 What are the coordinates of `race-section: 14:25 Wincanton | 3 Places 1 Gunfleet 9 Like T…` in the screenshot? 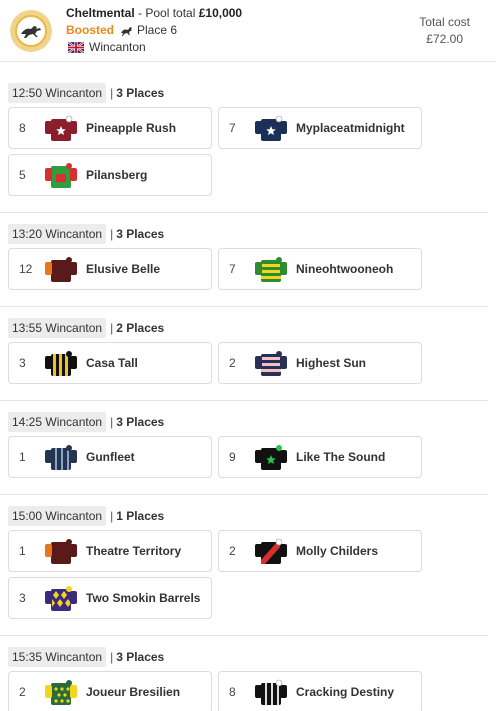 It's located at (248, 447).